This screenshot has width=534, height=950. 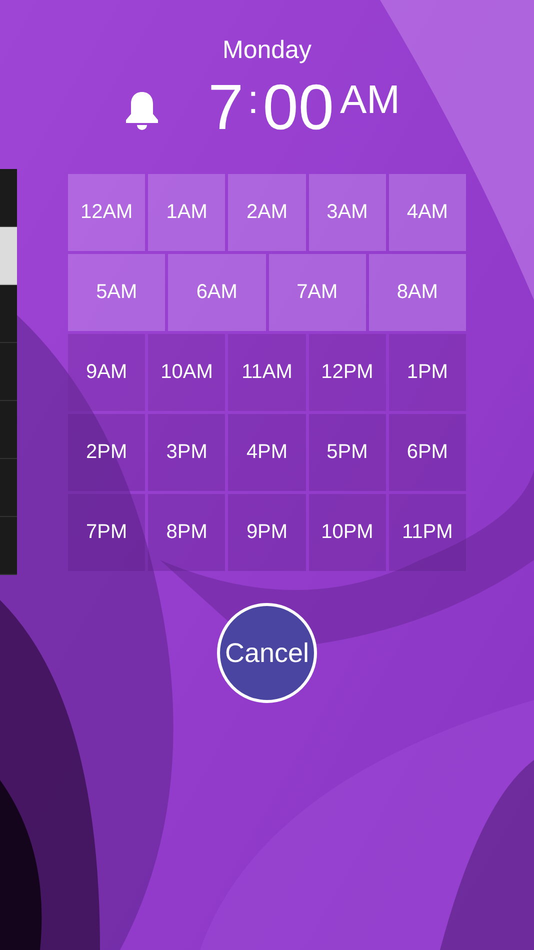 I want to click on hour-tile: 5AM, so click(x=117, y=292).